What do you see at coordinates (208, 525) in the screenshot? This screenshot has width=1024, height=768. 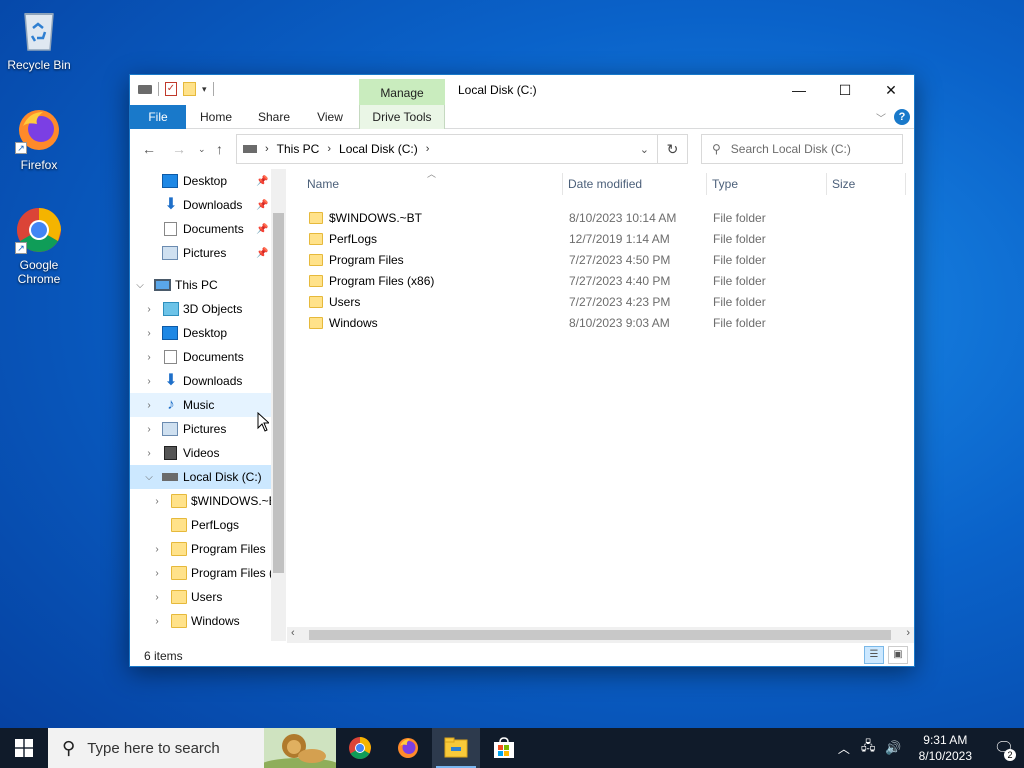 I see `nav-item-c-child: PerfLogs` at bounding box center [208, 525].